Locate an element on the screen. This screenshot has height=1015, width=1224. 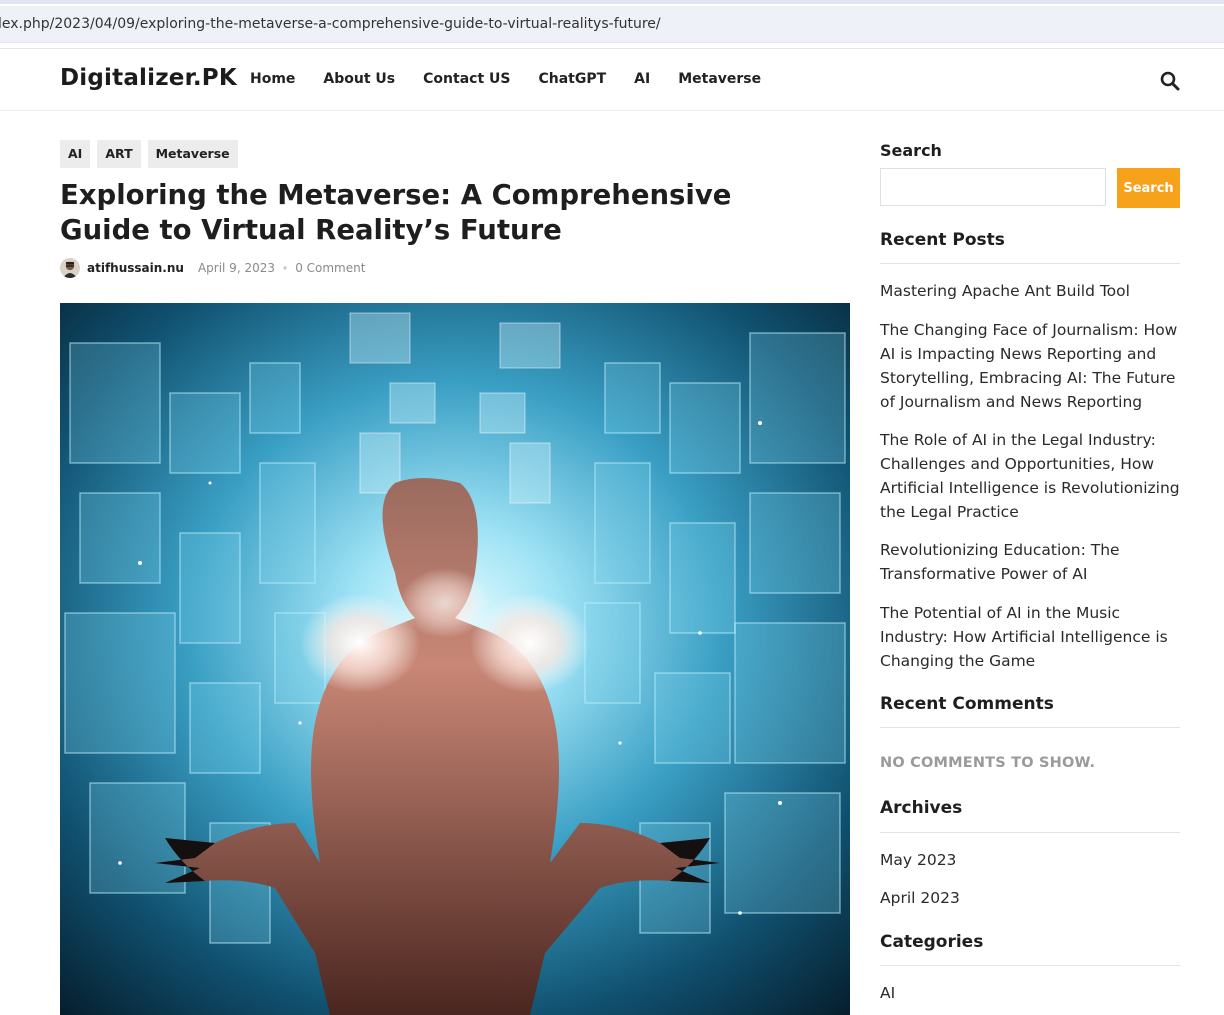
recent-post-link: Mastering Apache Ant Build Tool is located at coordinates (1030, 291).